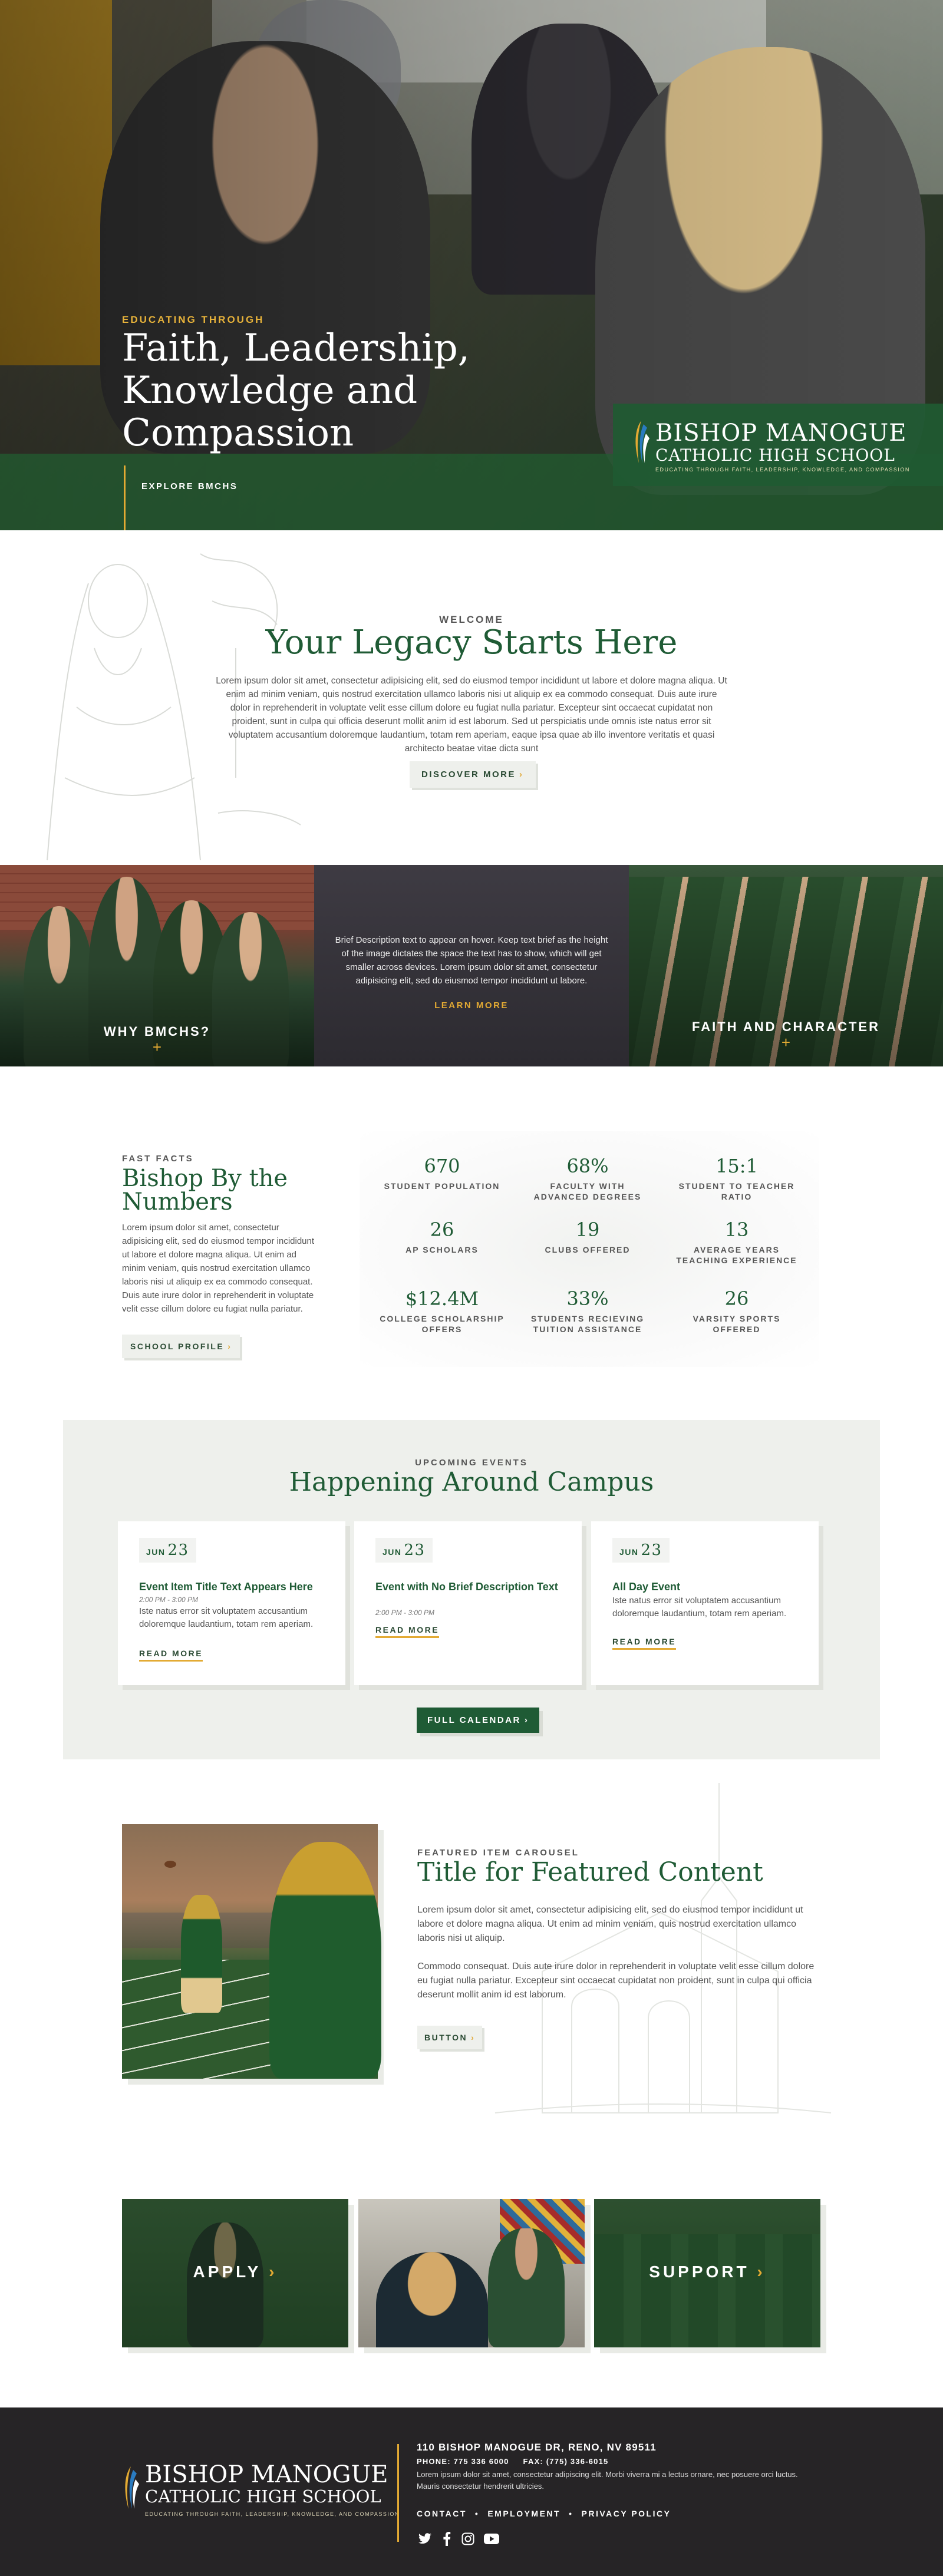  I want to click on featured-eyebrow: FEATURED ITEM CAROUSEL, so click(498, 1853).